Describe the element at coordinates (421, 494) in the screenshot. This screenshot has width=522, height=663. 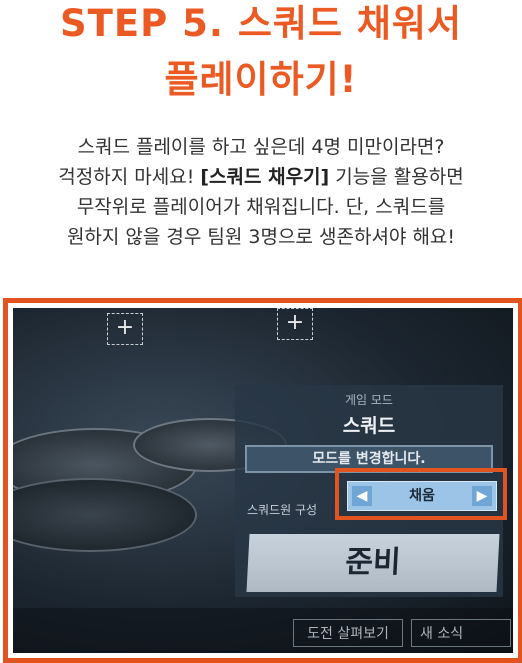
I see `highlight-box` at that location.